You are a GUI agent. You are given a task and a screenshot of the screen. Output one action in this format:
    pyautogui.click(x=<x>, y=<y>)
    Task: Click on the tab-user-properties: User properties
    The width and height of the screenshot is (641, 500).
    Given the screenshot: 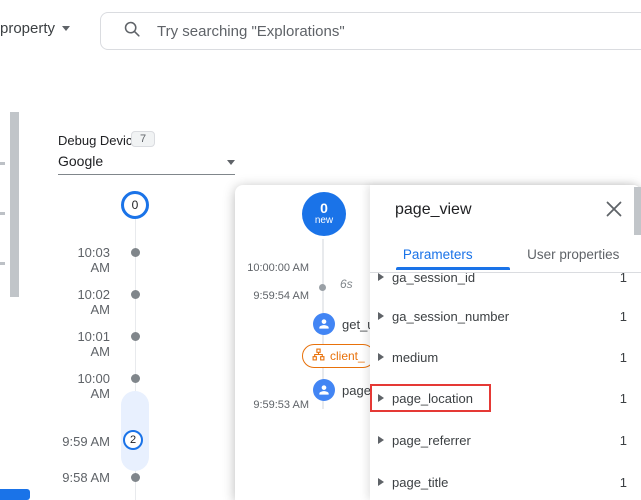 What is the action you would take?
    pyautogui.click(x=573, y=256)
    